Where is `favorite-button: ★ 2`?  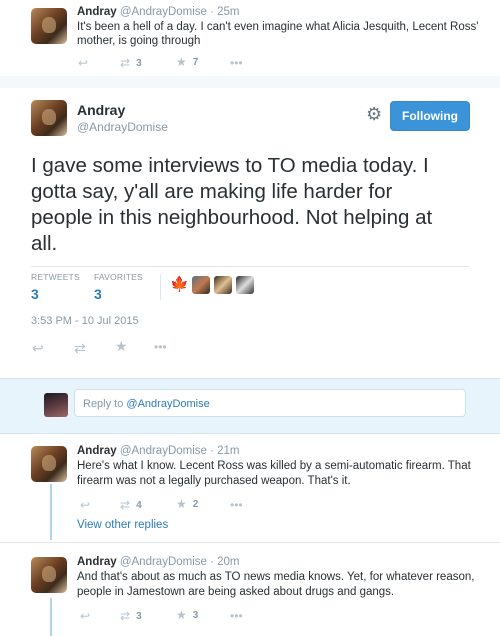 favorite-button: ★ 2 is located at coordinates (187, 504).